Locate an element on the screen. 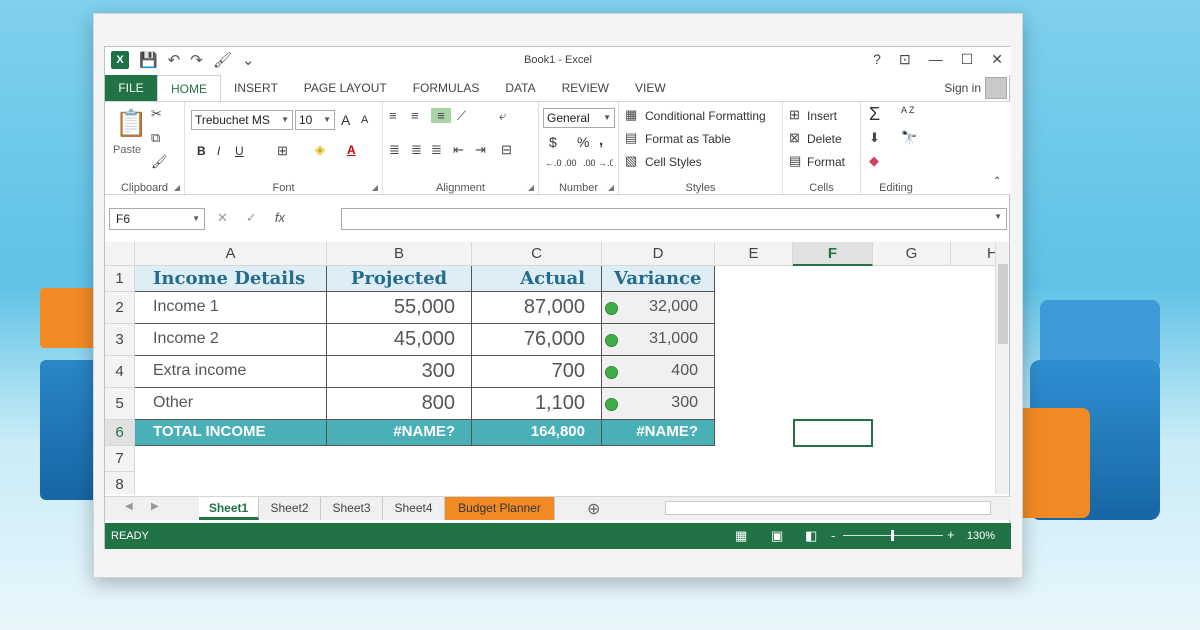 The image size is (1200, 630). row-header: 8 is located at coordinates (120, 483).